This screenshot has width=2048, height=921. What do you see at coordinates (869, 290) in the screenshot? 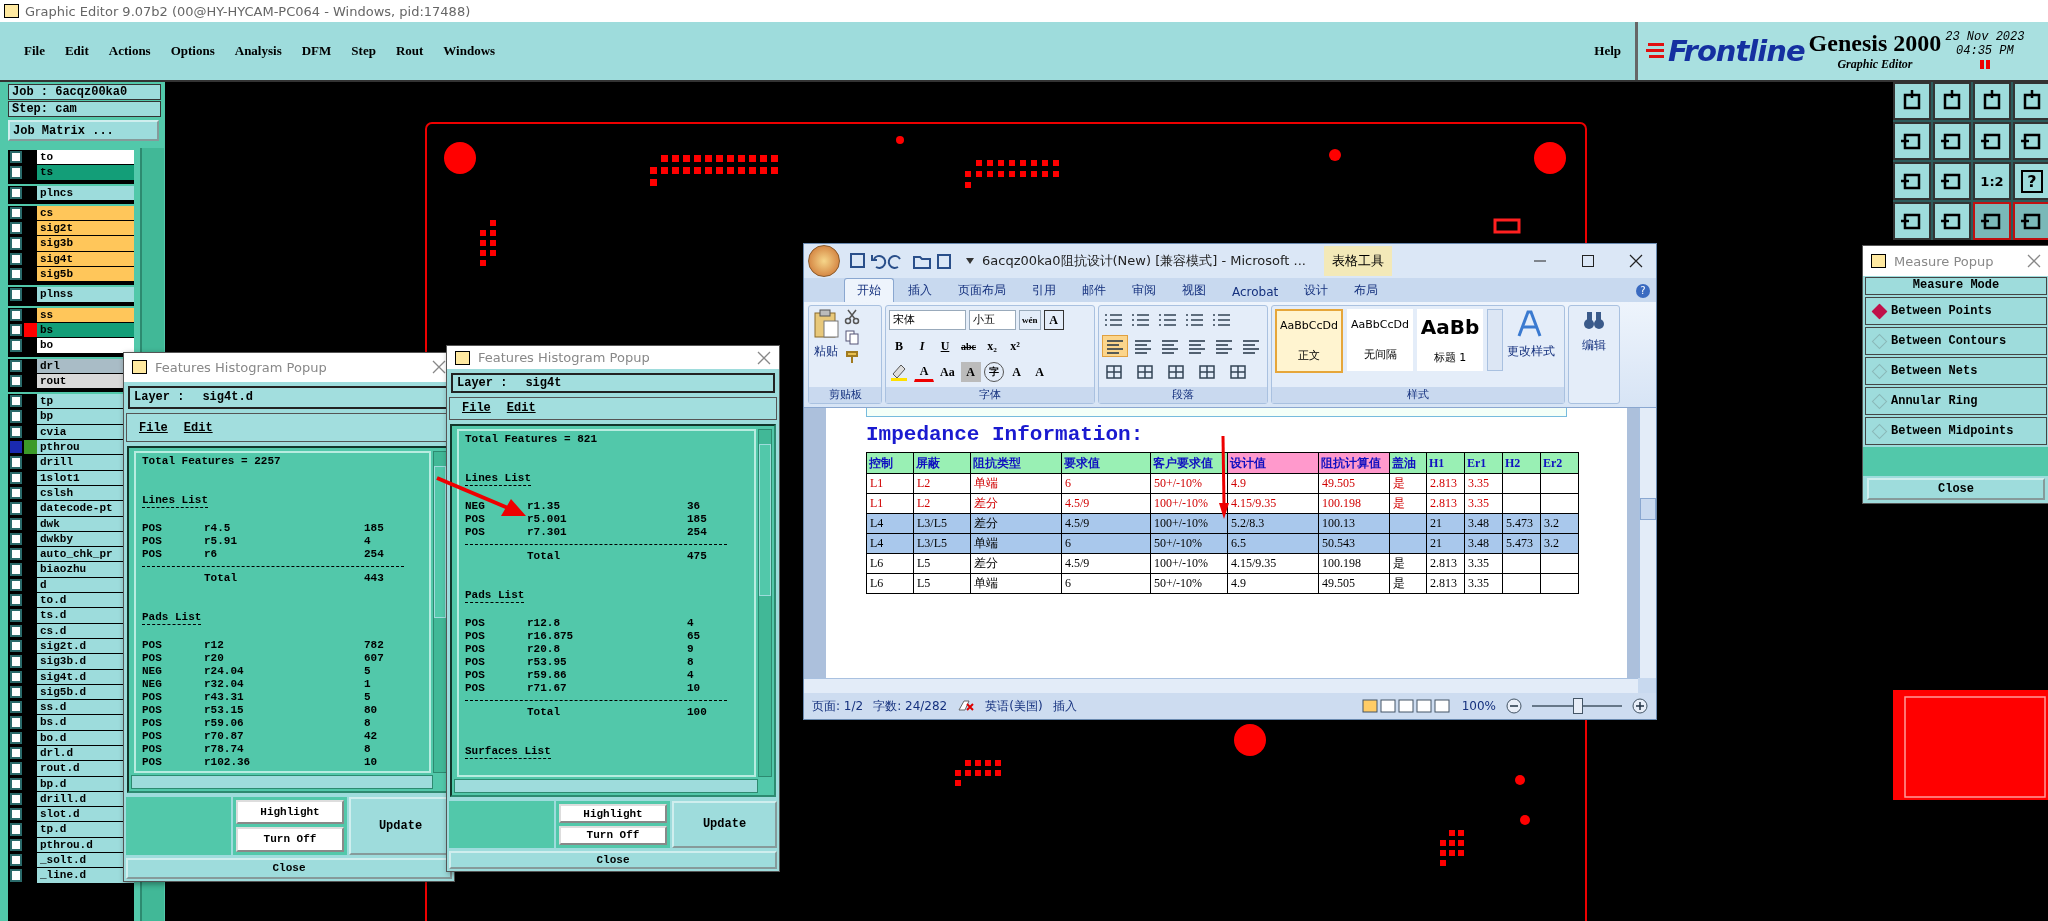
I see `ribbon-tab: 开始` at bounding box center [869, 290].